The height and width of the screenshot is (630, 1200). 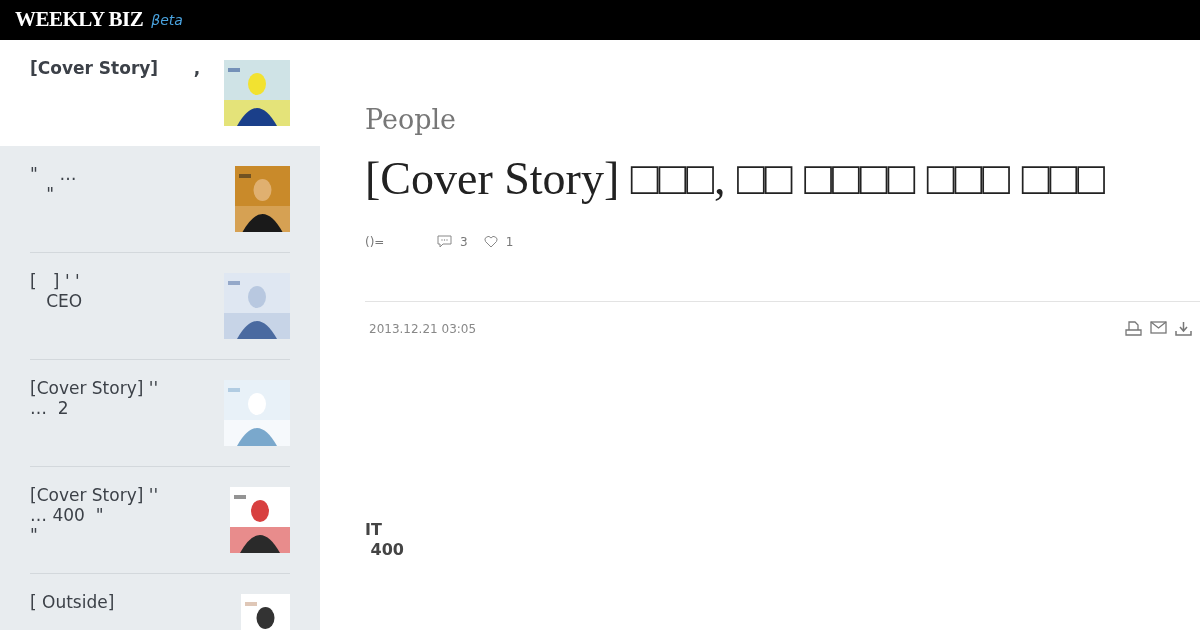 What do you see at coordinates (160, 306) in the screenshot?
I see `sidebar-item: [ ] ' ' CEO` at bounding box center [160, 306].